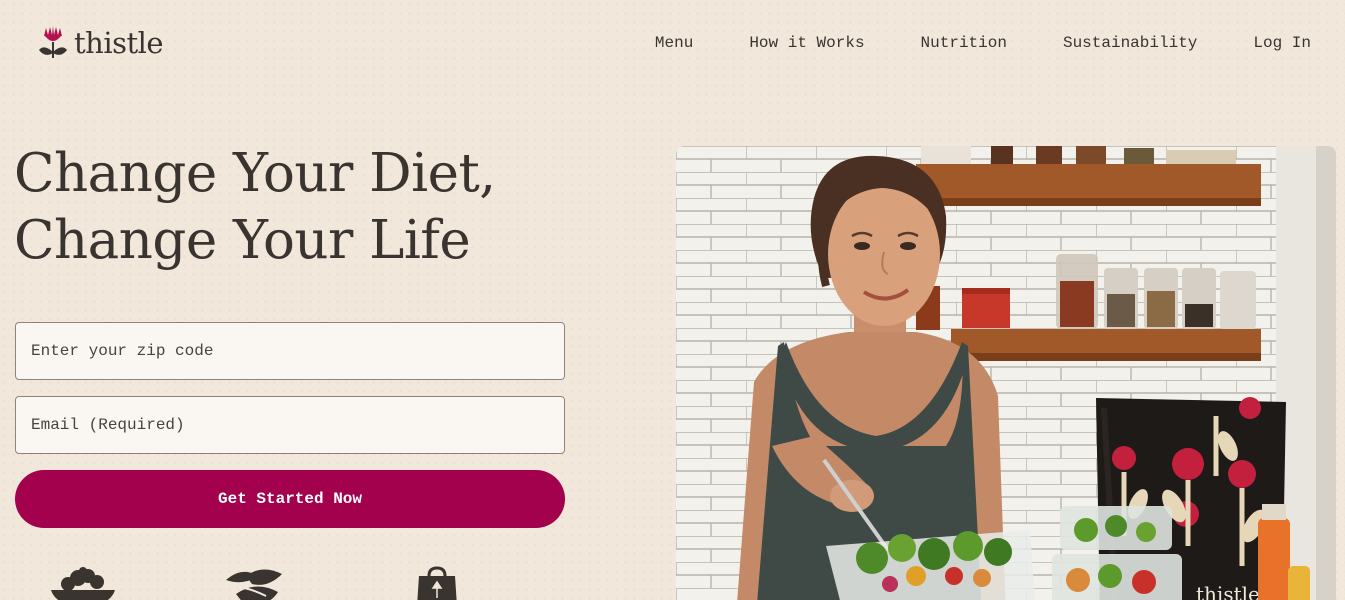 This screenshot has height=600, width=1345. Describe the element at coordinates (1228, 591) in the screenshot. I see `bag-brand-text: thistle` at that location.